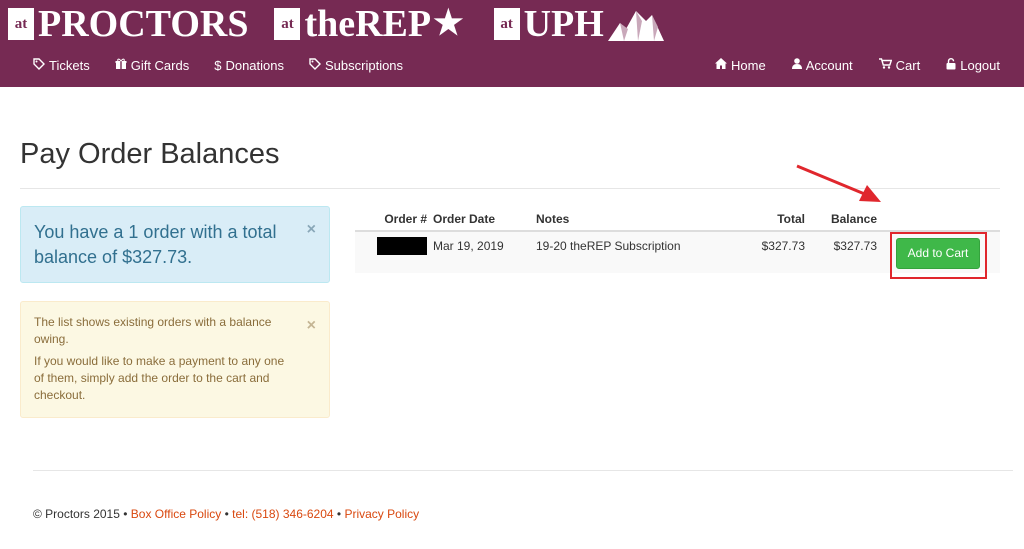 This screenshot has height=549, width=1024. Describe the element at coordinates (69, 65) in the screenshot. I see `nav-label: Tickets` at that location.